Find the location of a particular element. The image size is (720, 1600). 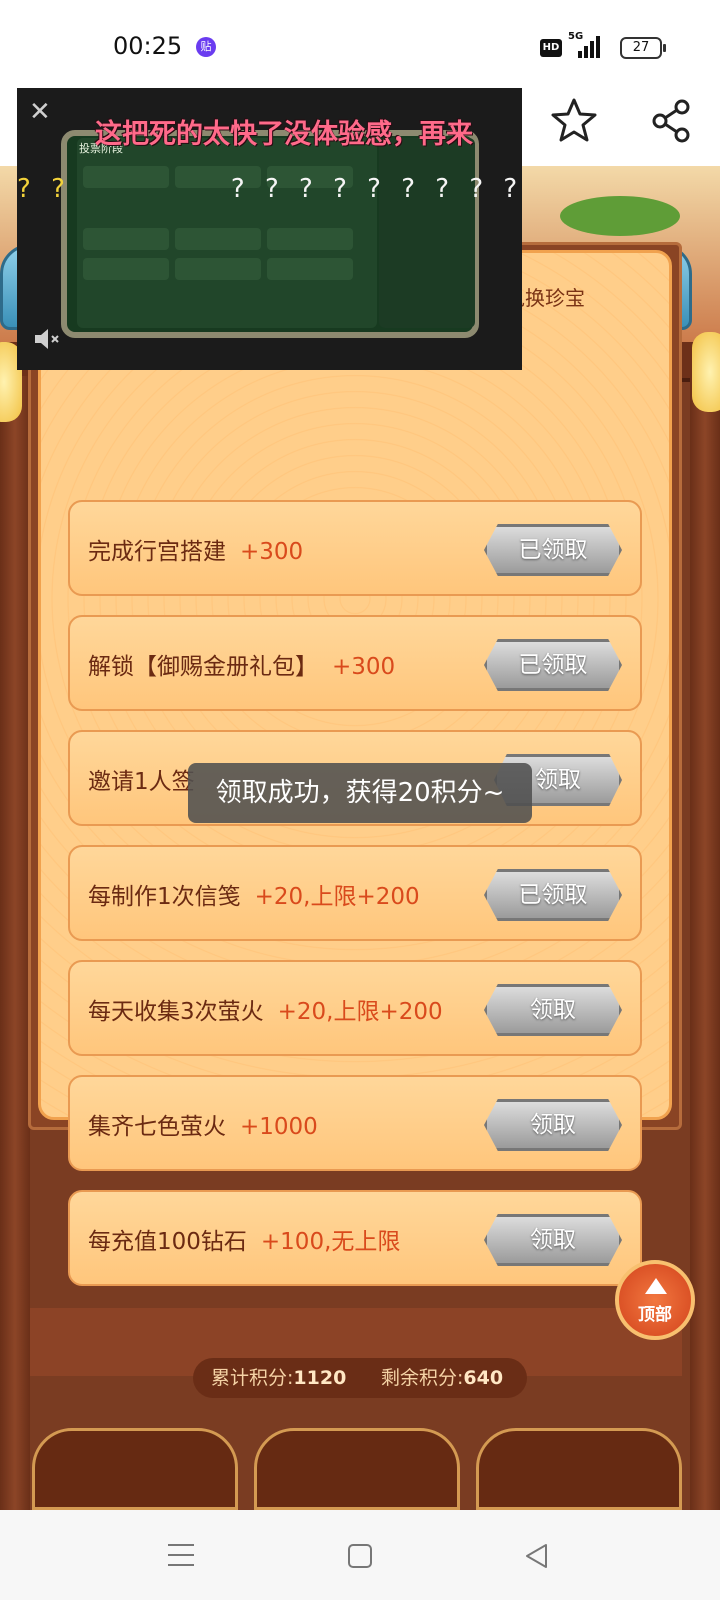

back-icon is located at coordinates (536, 1556).